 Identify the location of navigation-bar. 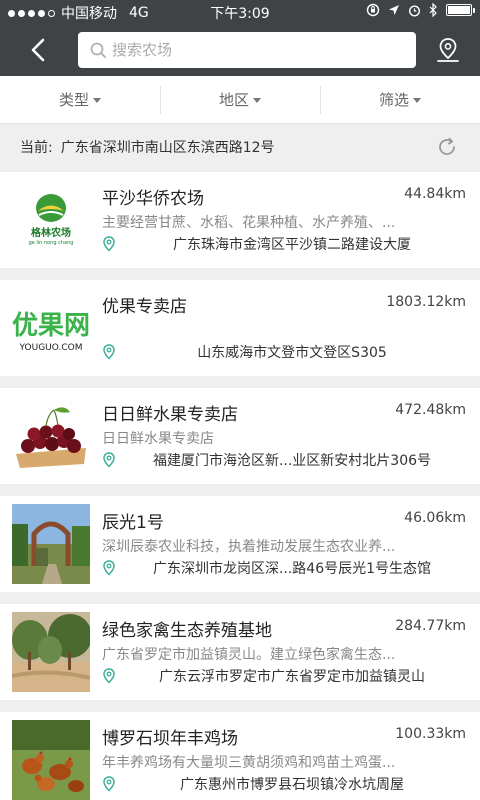
(240, 50).